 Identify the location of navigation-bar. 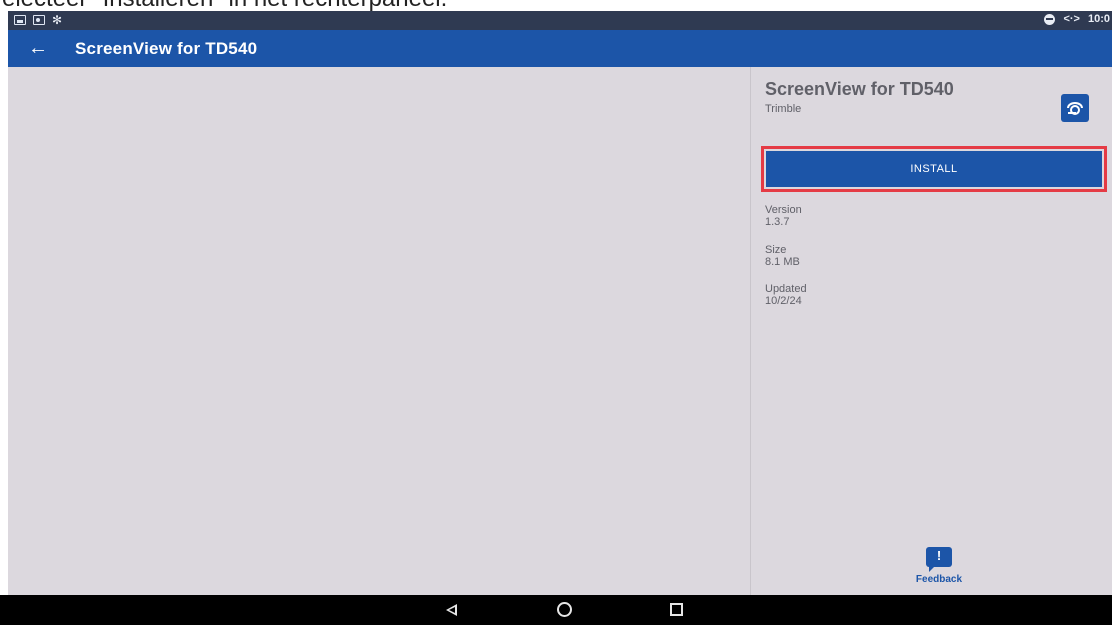
(556, 610).